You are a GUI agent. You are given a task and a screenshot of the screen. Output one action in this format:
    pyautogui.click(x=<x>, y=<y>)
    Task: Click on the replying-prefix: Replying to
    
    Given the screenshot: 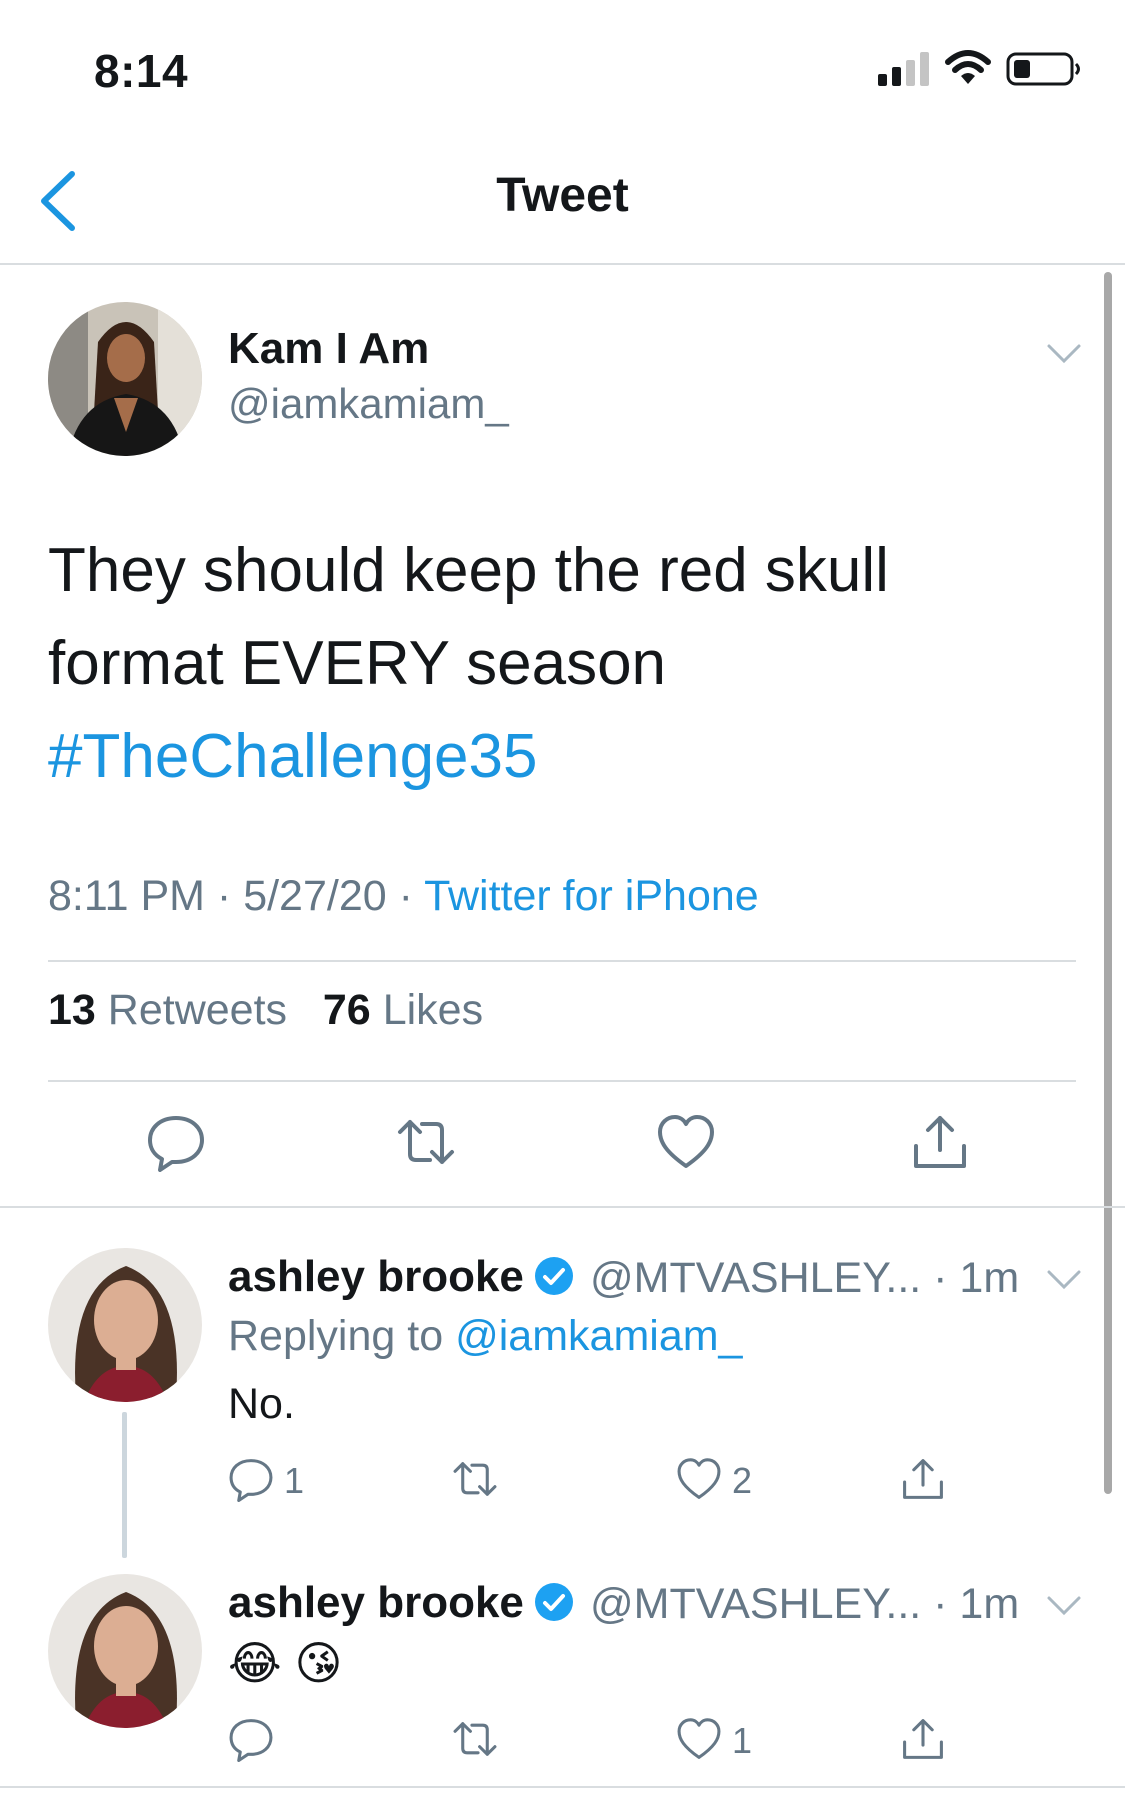 What is the action you would take?
    pyautogui.click(x=336, y=1336)
    